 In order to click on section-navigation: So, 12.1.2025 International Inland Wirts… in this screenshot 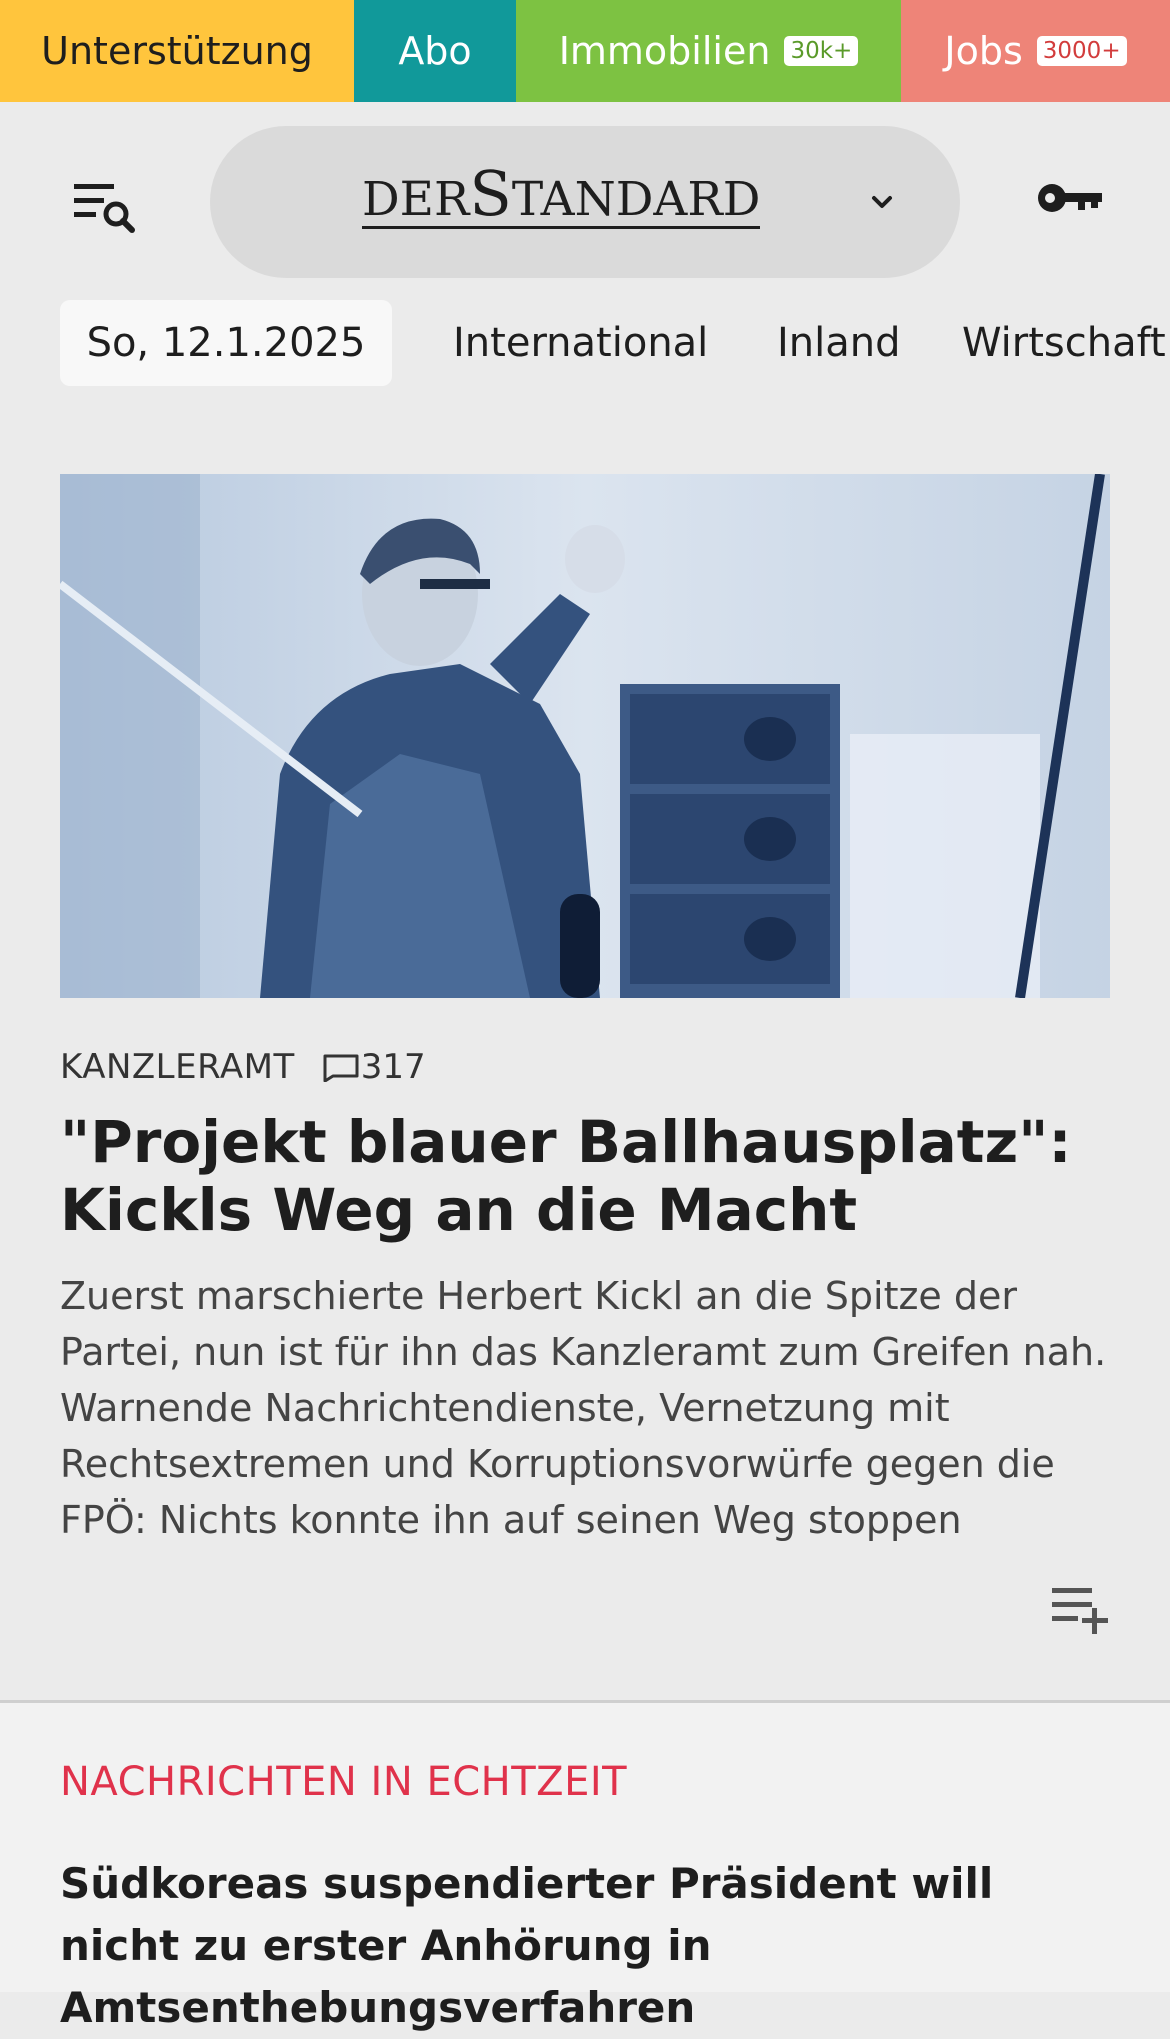, I will do `click(585, 344)`.